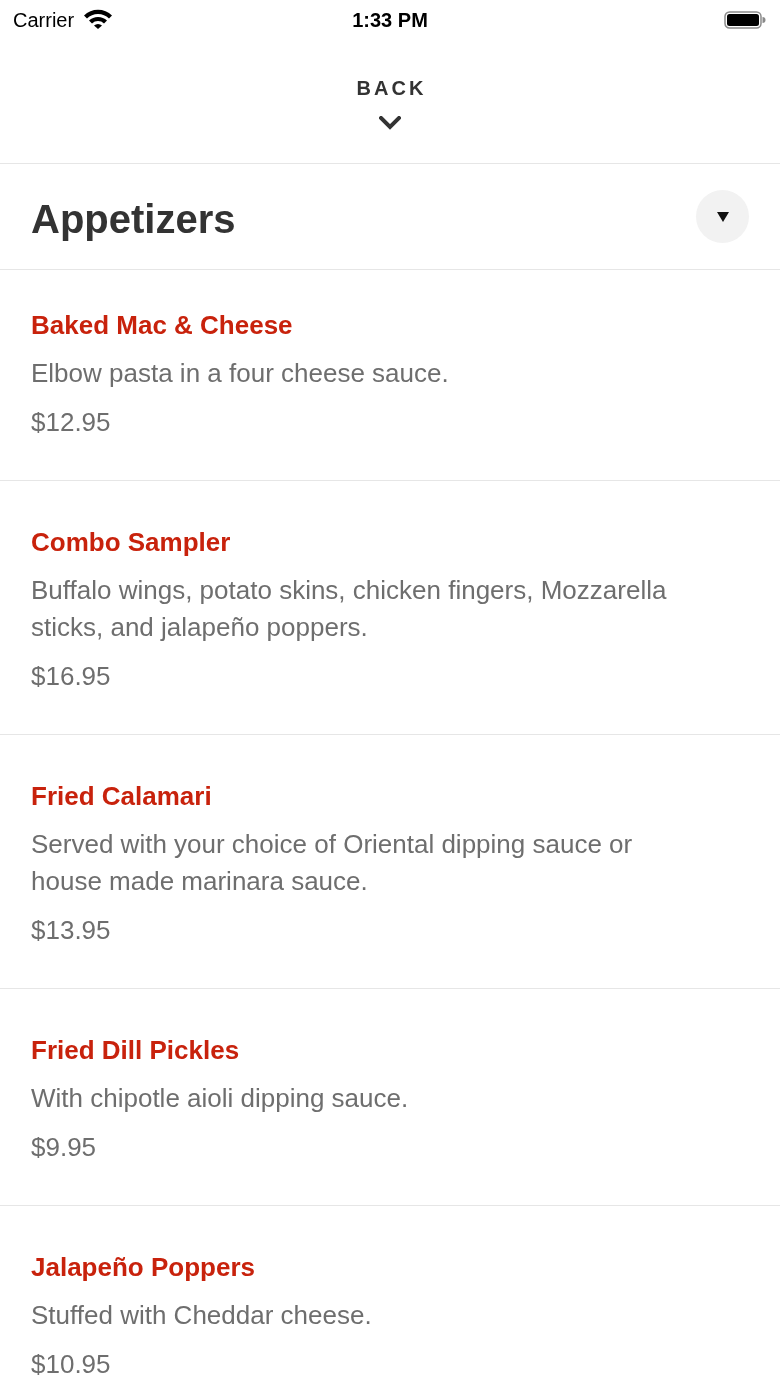 The height and width of the screenshot is (1387, 780). I want to click on section-title: Appetizers, so click(133, 219).